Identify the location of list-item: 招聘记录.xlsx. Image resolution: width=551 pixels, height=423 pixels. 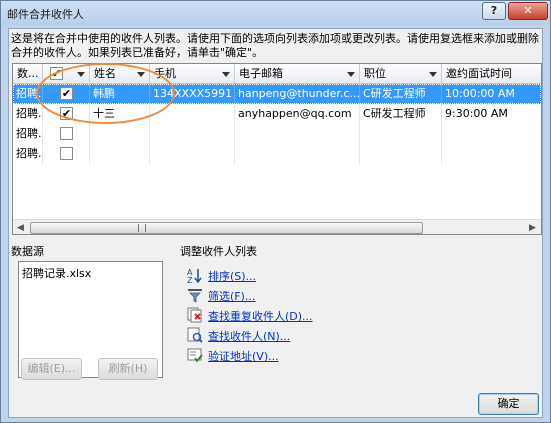
(56, 273).